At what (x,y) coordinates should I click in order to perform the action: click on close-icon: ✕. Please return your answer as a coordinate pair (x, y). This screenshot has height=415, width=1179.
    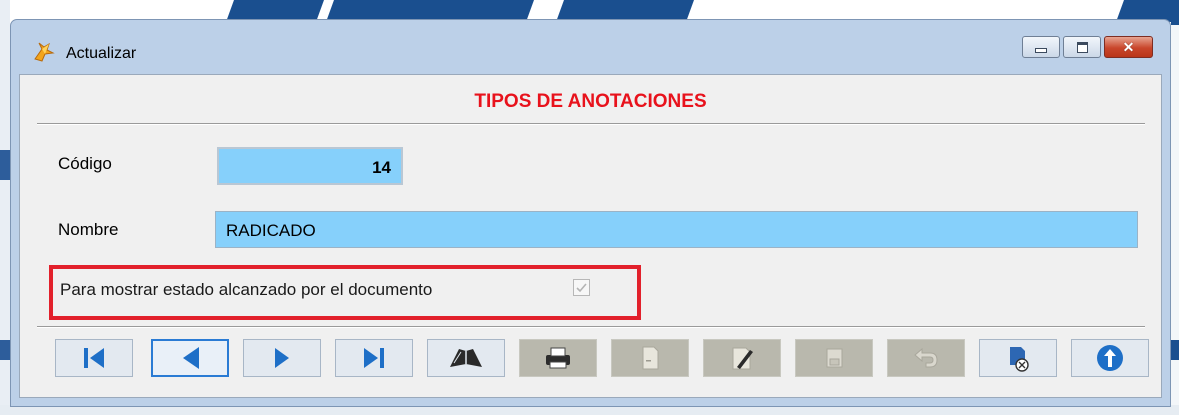
    Looking at the image, I should click on (1128, 47).